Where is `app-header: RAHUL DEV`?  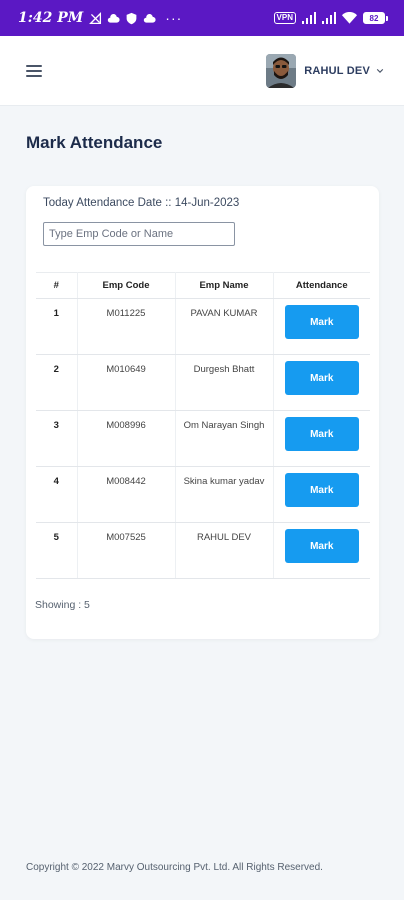 app-header: RAHUL DEV is located at coordinates (202, 71).